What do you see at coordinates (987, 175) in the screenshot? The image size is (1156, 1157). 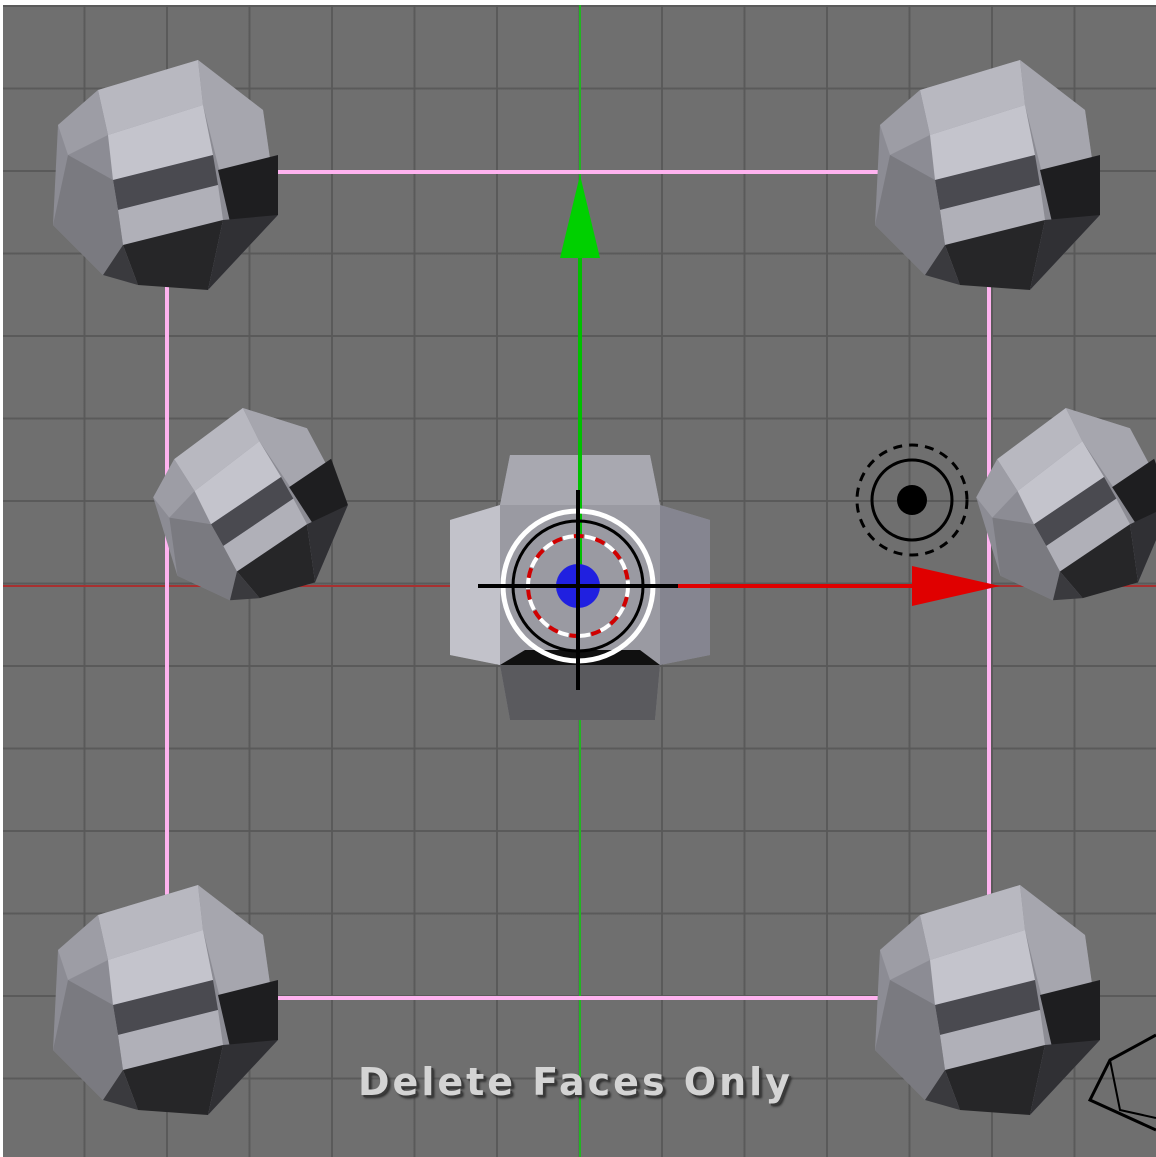 I see `rounded-cube-top-right` at bounding box center [987, 175].